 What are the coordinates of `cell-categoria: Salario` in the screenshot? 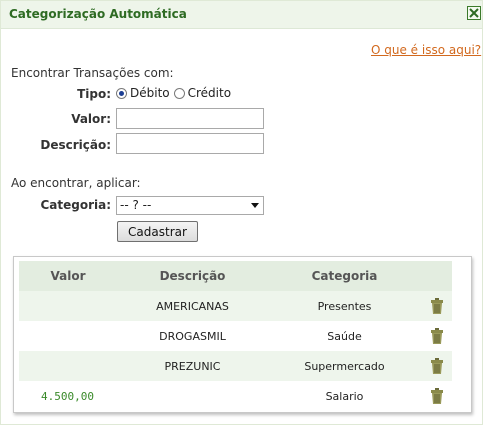 It's located at (344, 396).